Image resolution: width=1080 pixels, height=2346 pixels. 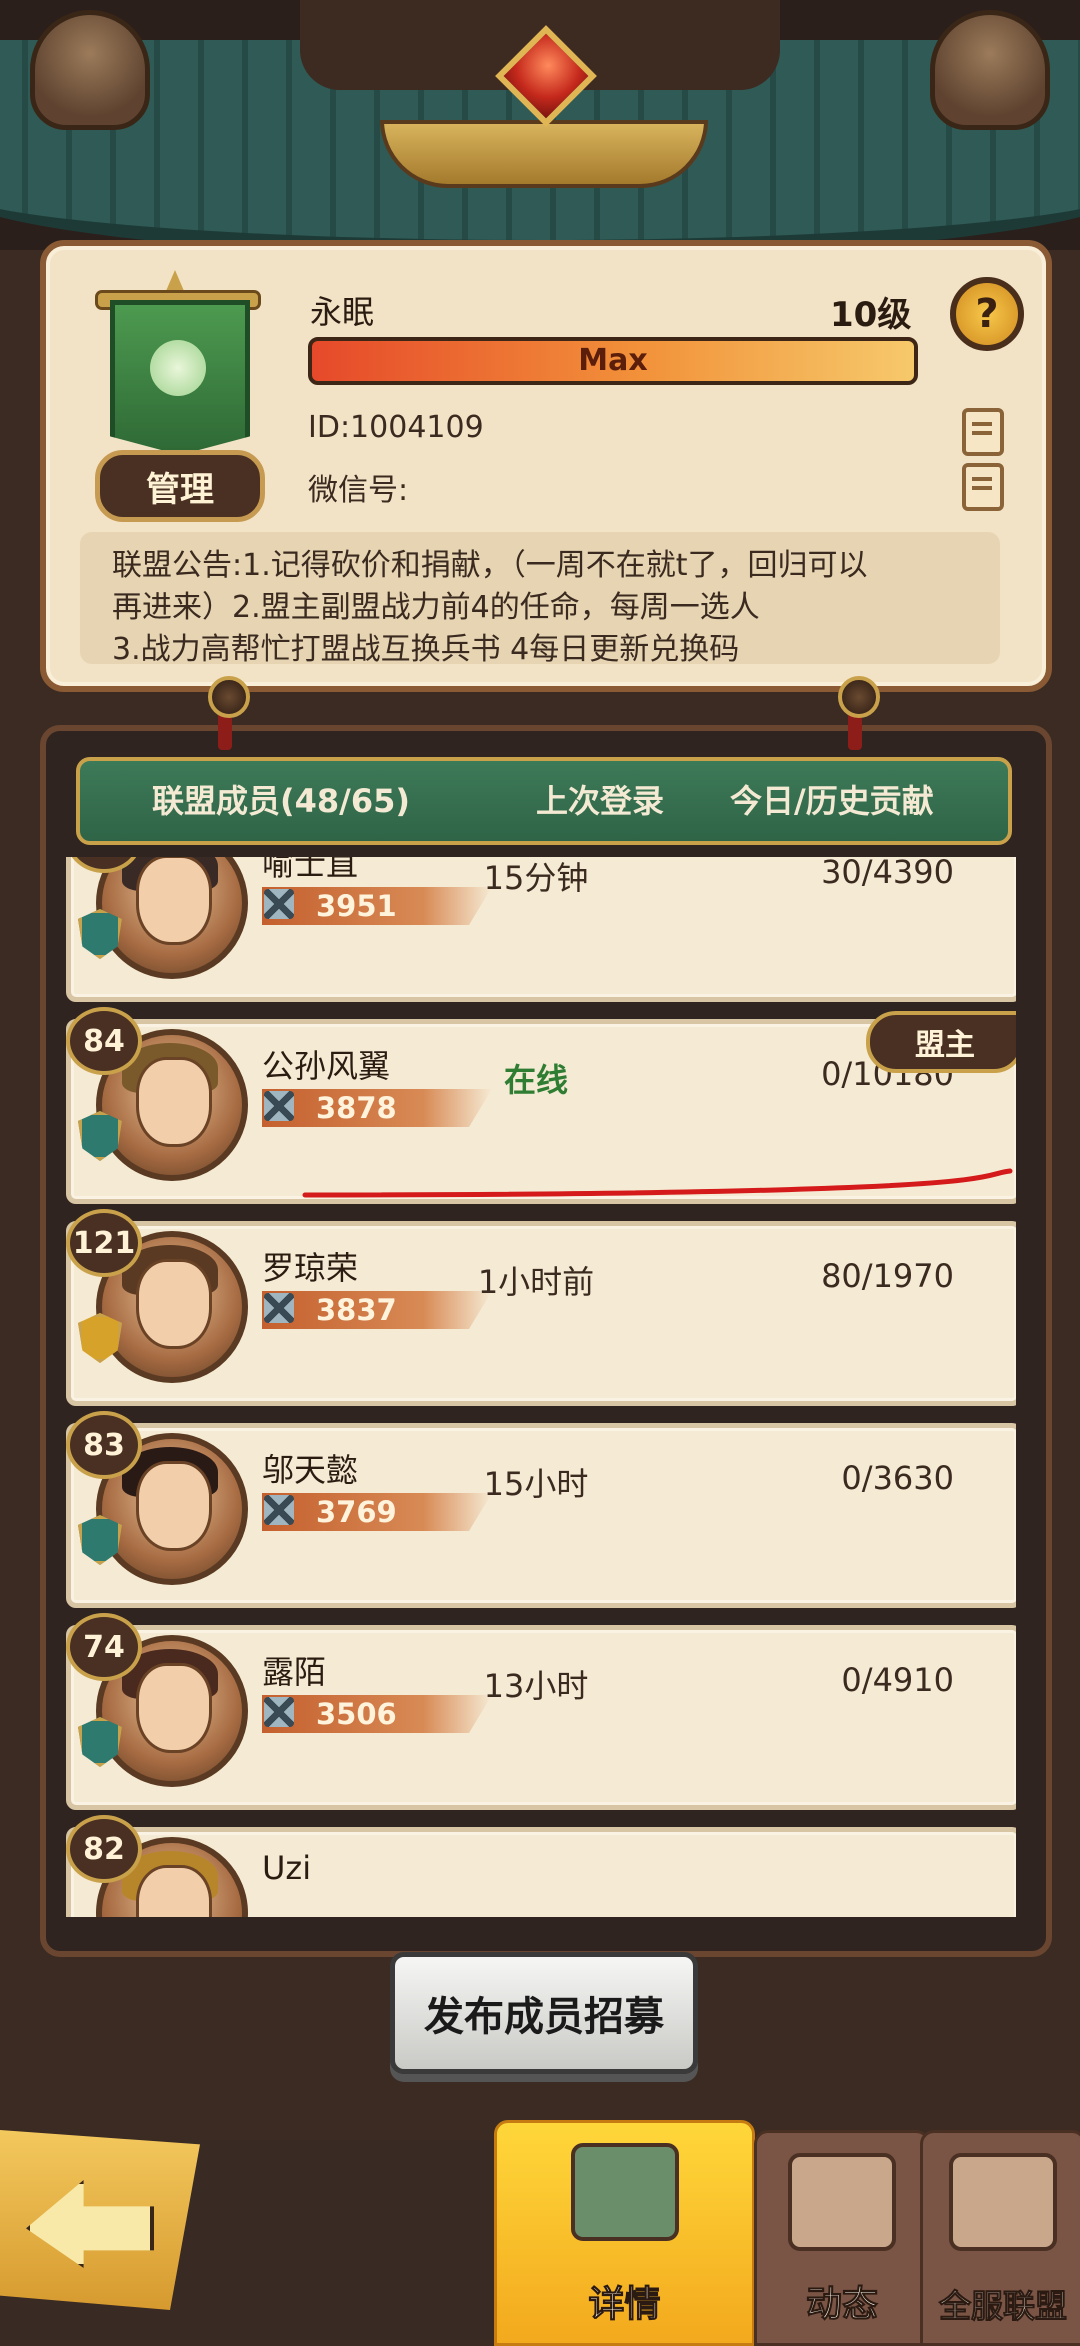 What do you see at coordinates (310, 1268) in the screenshot?
I see `member-name: 罗琼荣` at bounding box center [310, 1268].